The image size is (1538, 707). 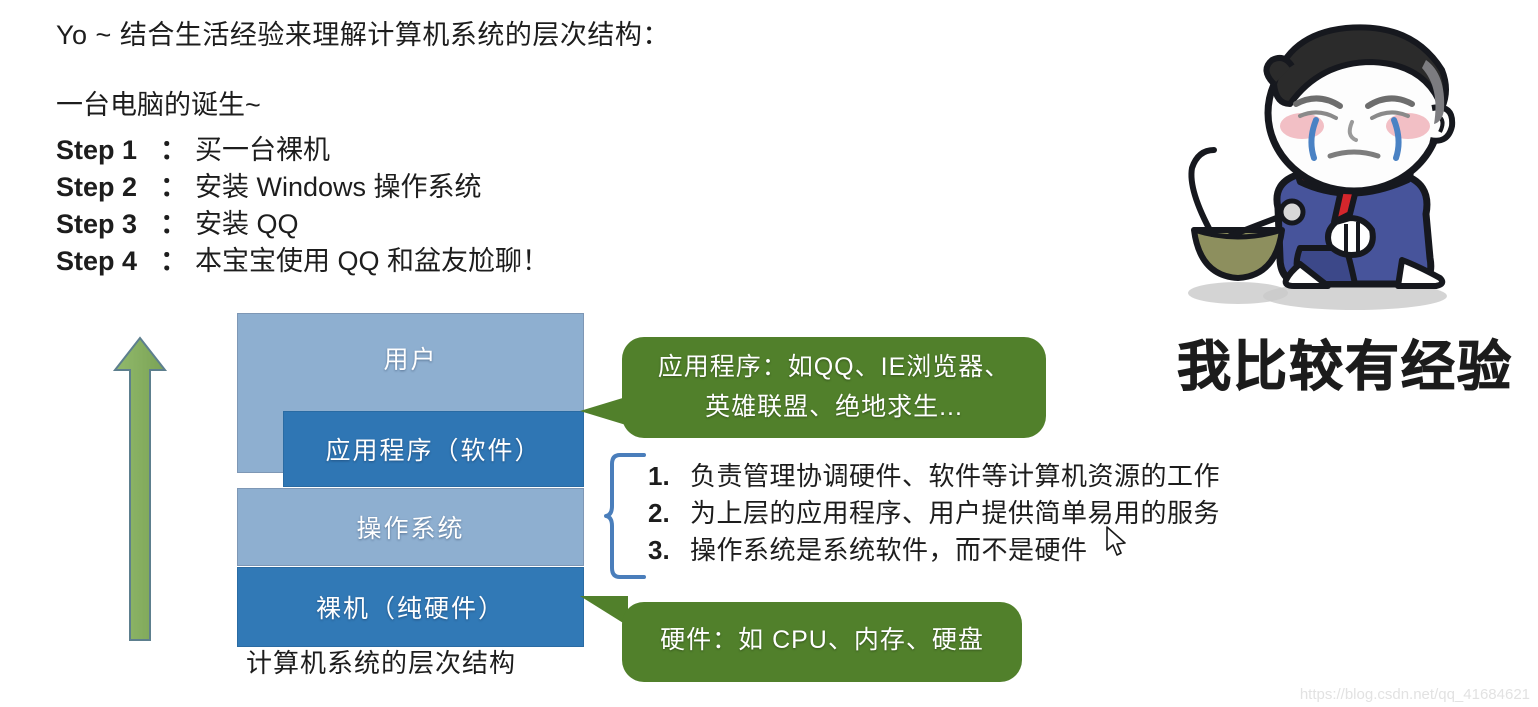 I want to click on list-item: Step 3 ： 安装 QQ, so click(x=406, y=224).